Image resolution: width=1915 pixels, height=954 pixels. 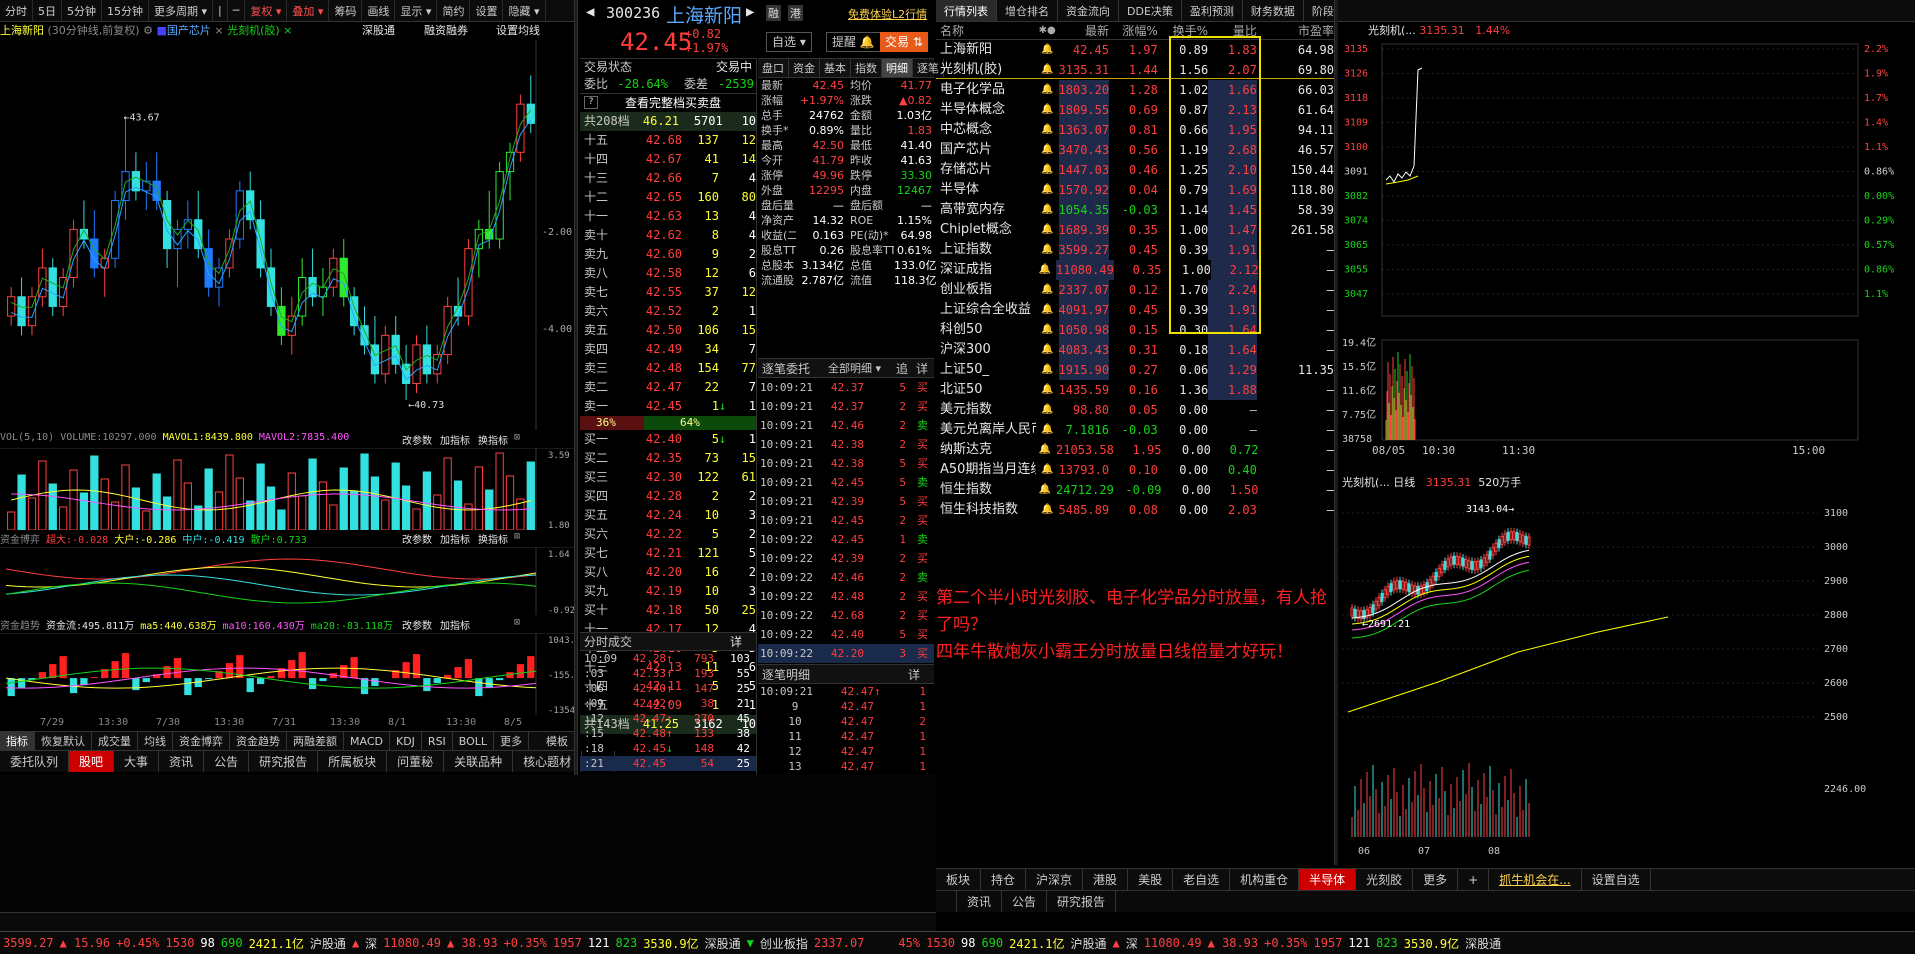 I want to click on next-stock-icon: ▶, so click(x=750, y=12).